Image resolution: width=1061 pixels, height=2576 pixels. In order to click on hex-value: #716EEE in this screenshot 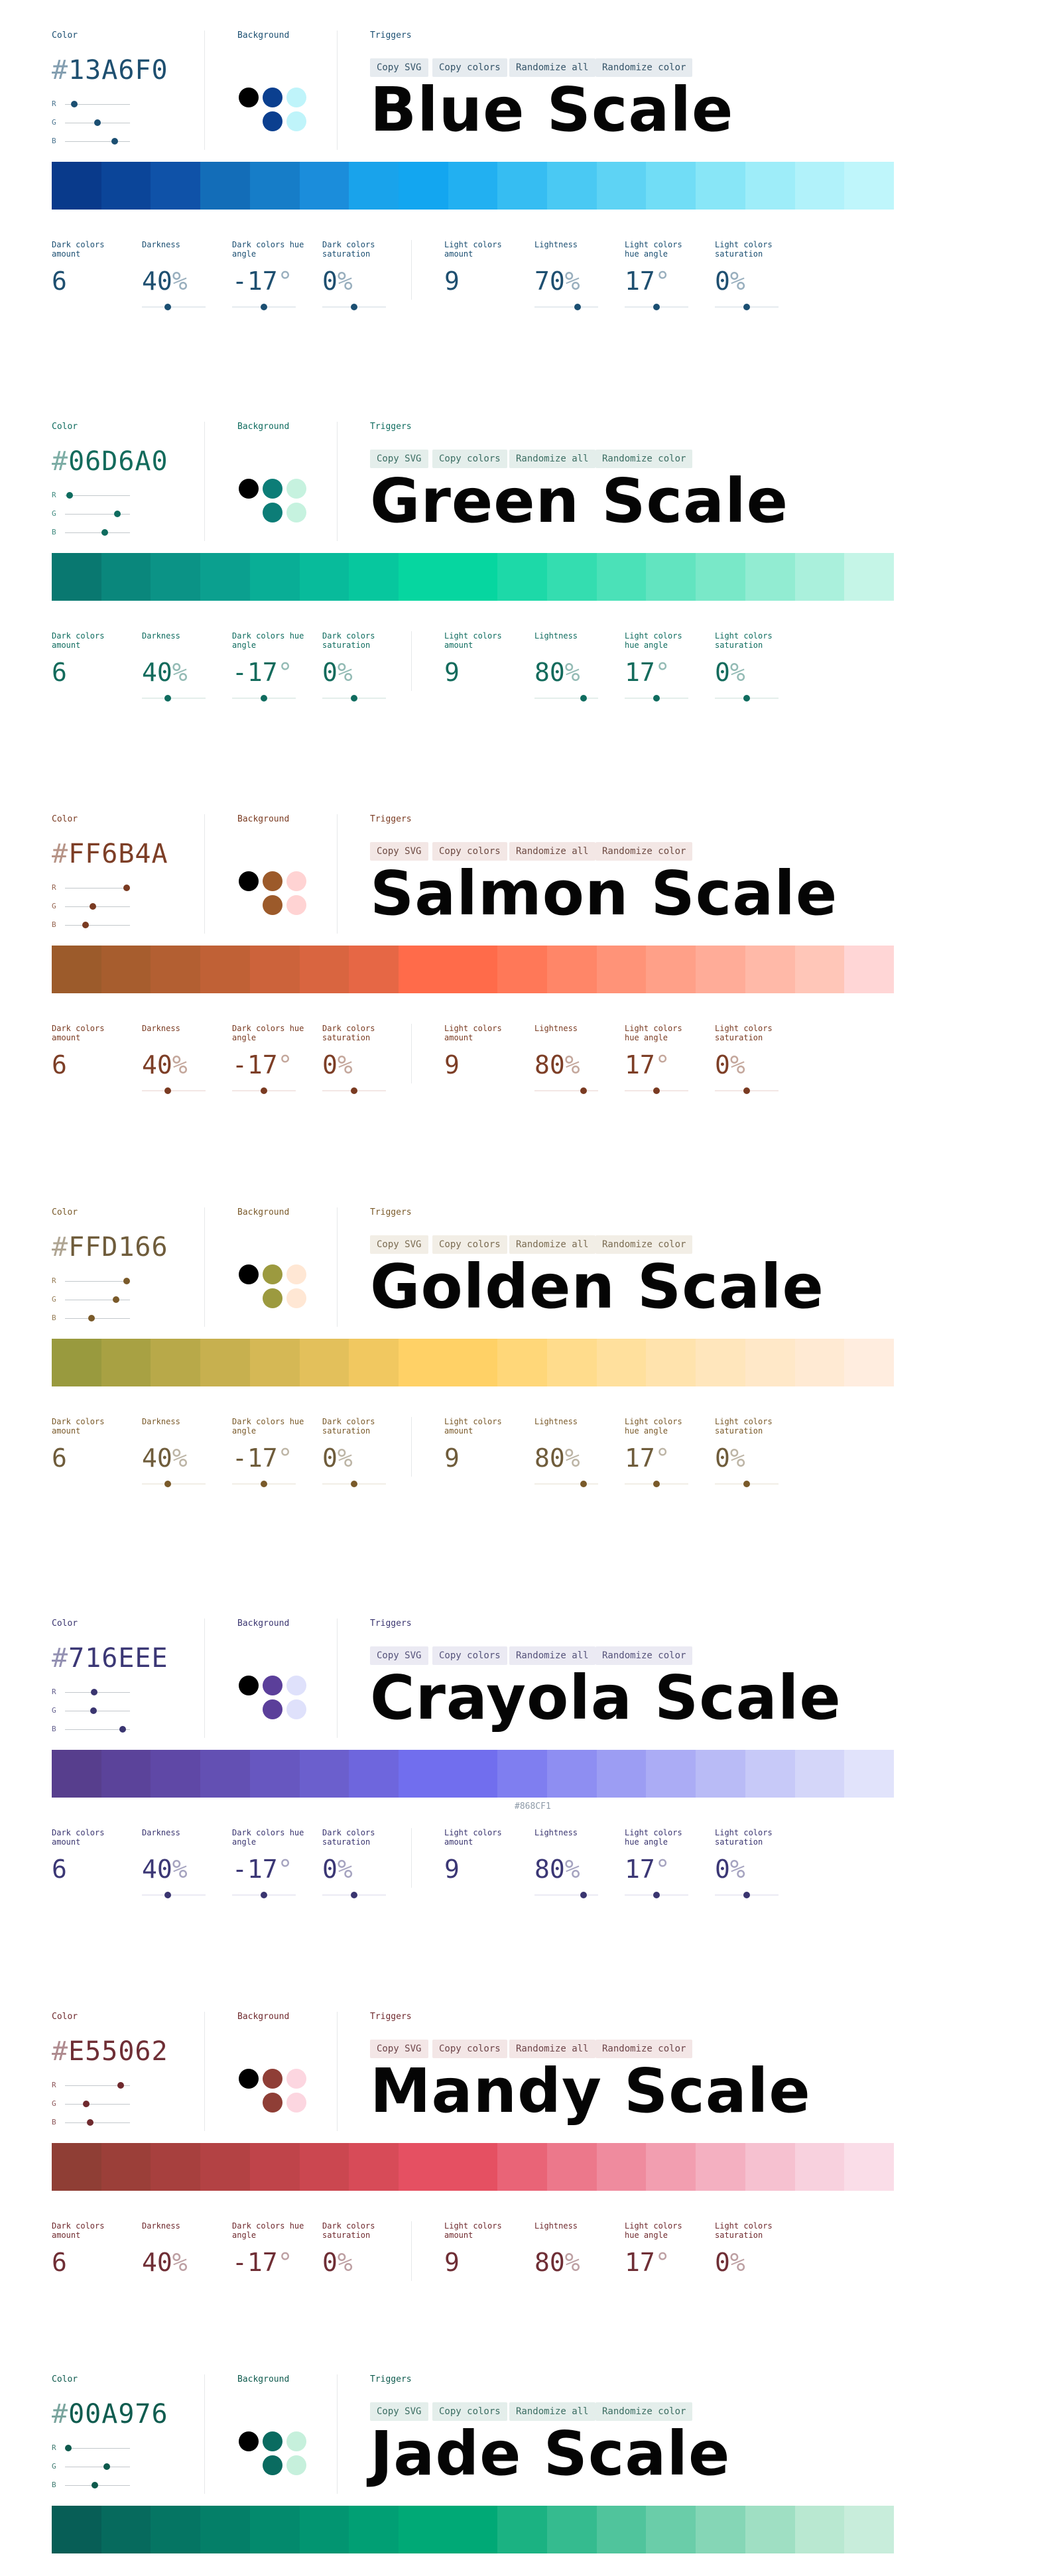, I will do `click(110, 1658)`.